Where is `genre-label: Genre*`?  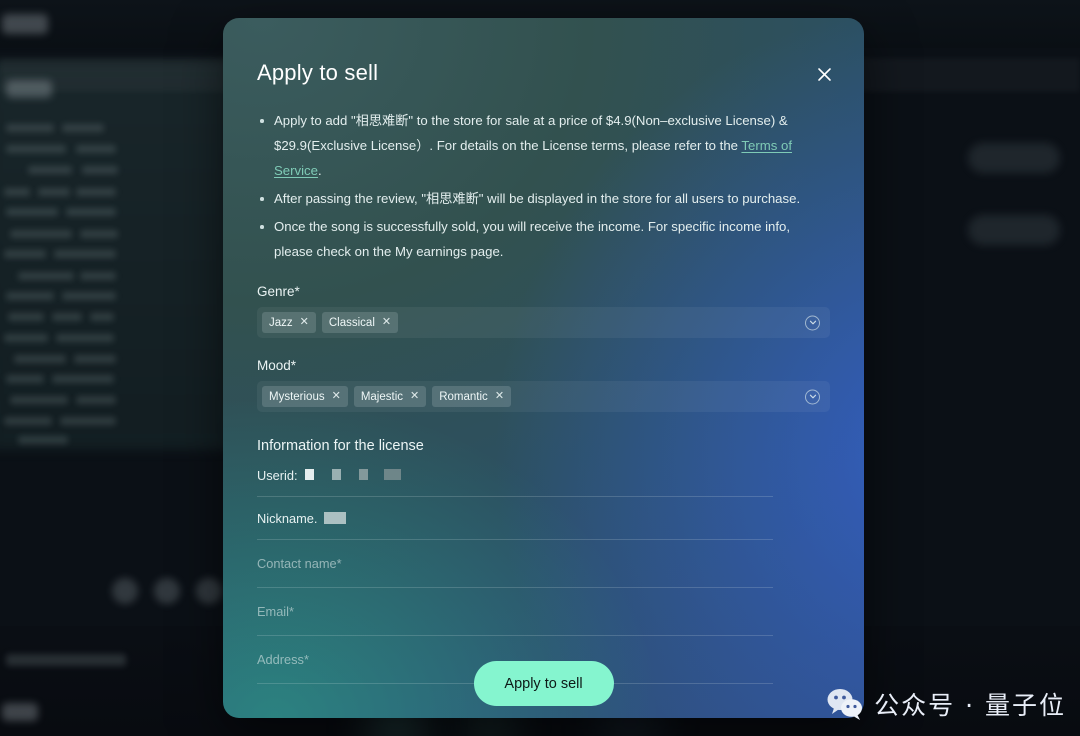 genre-label: Genre* is located at coordinates (278, 291).